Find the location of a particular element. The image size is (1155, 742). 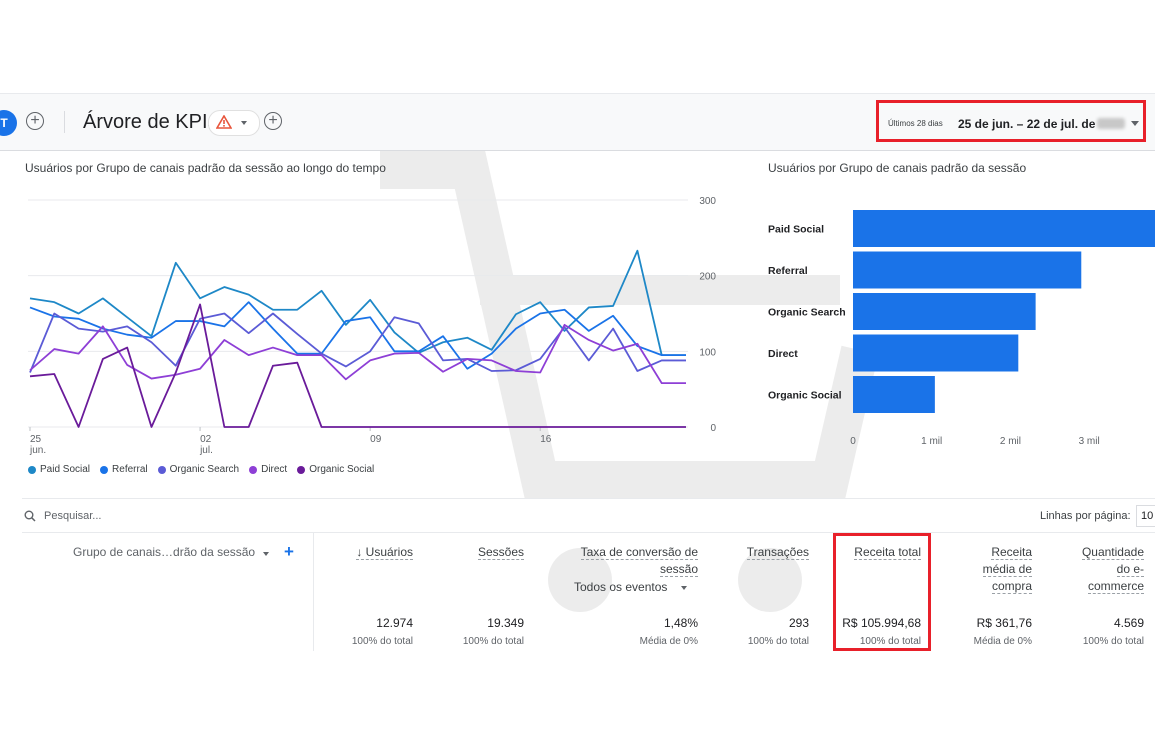

legend-label: Direct is located at coordinates (274, 469).